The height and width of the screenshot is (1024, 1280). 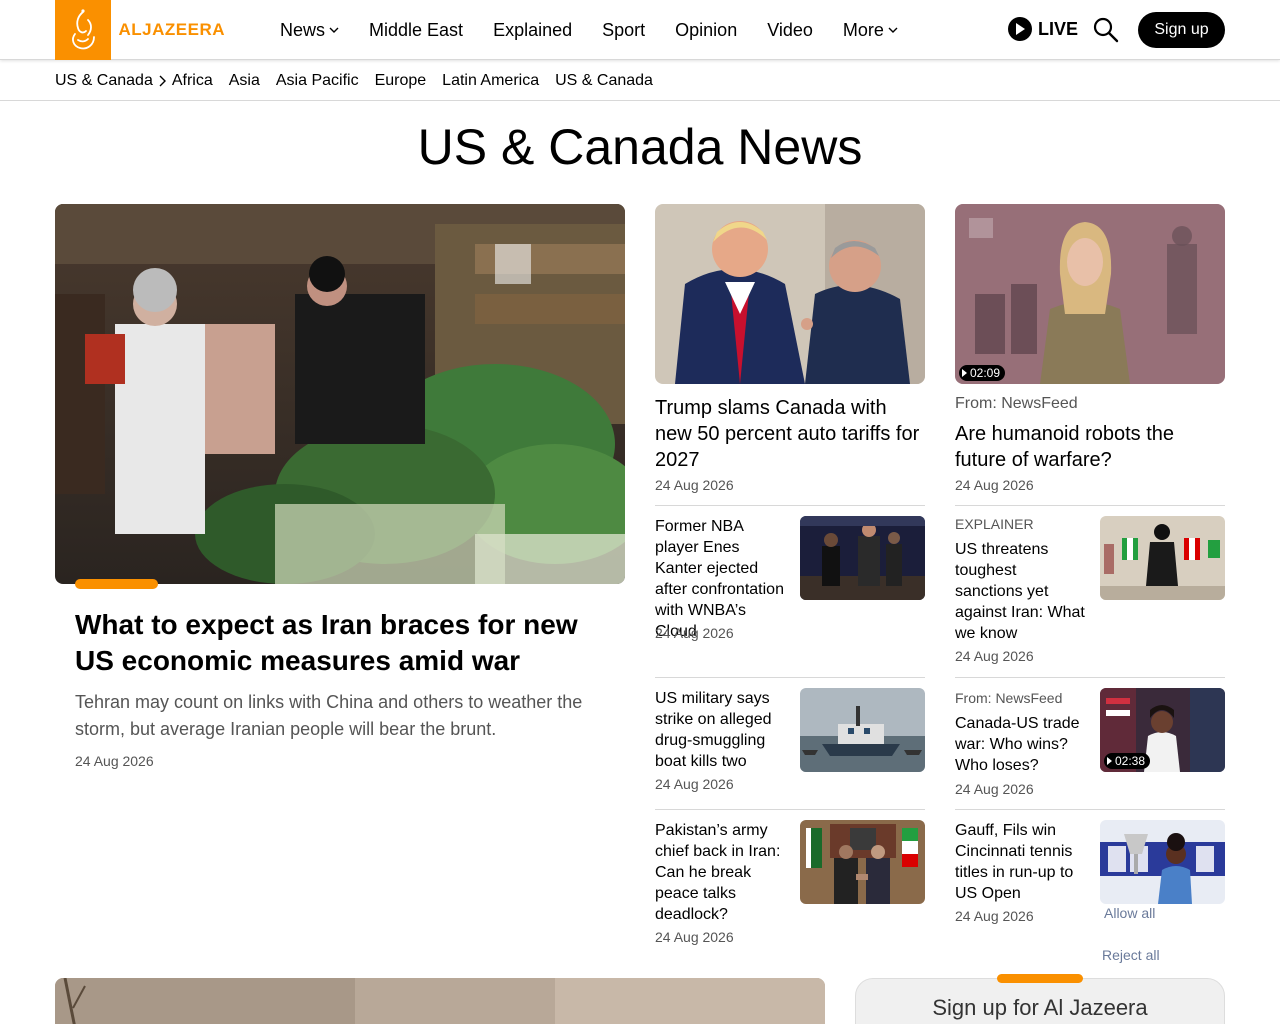 I want to click on subnav-europe: Europe, so click(x=401, y=81).